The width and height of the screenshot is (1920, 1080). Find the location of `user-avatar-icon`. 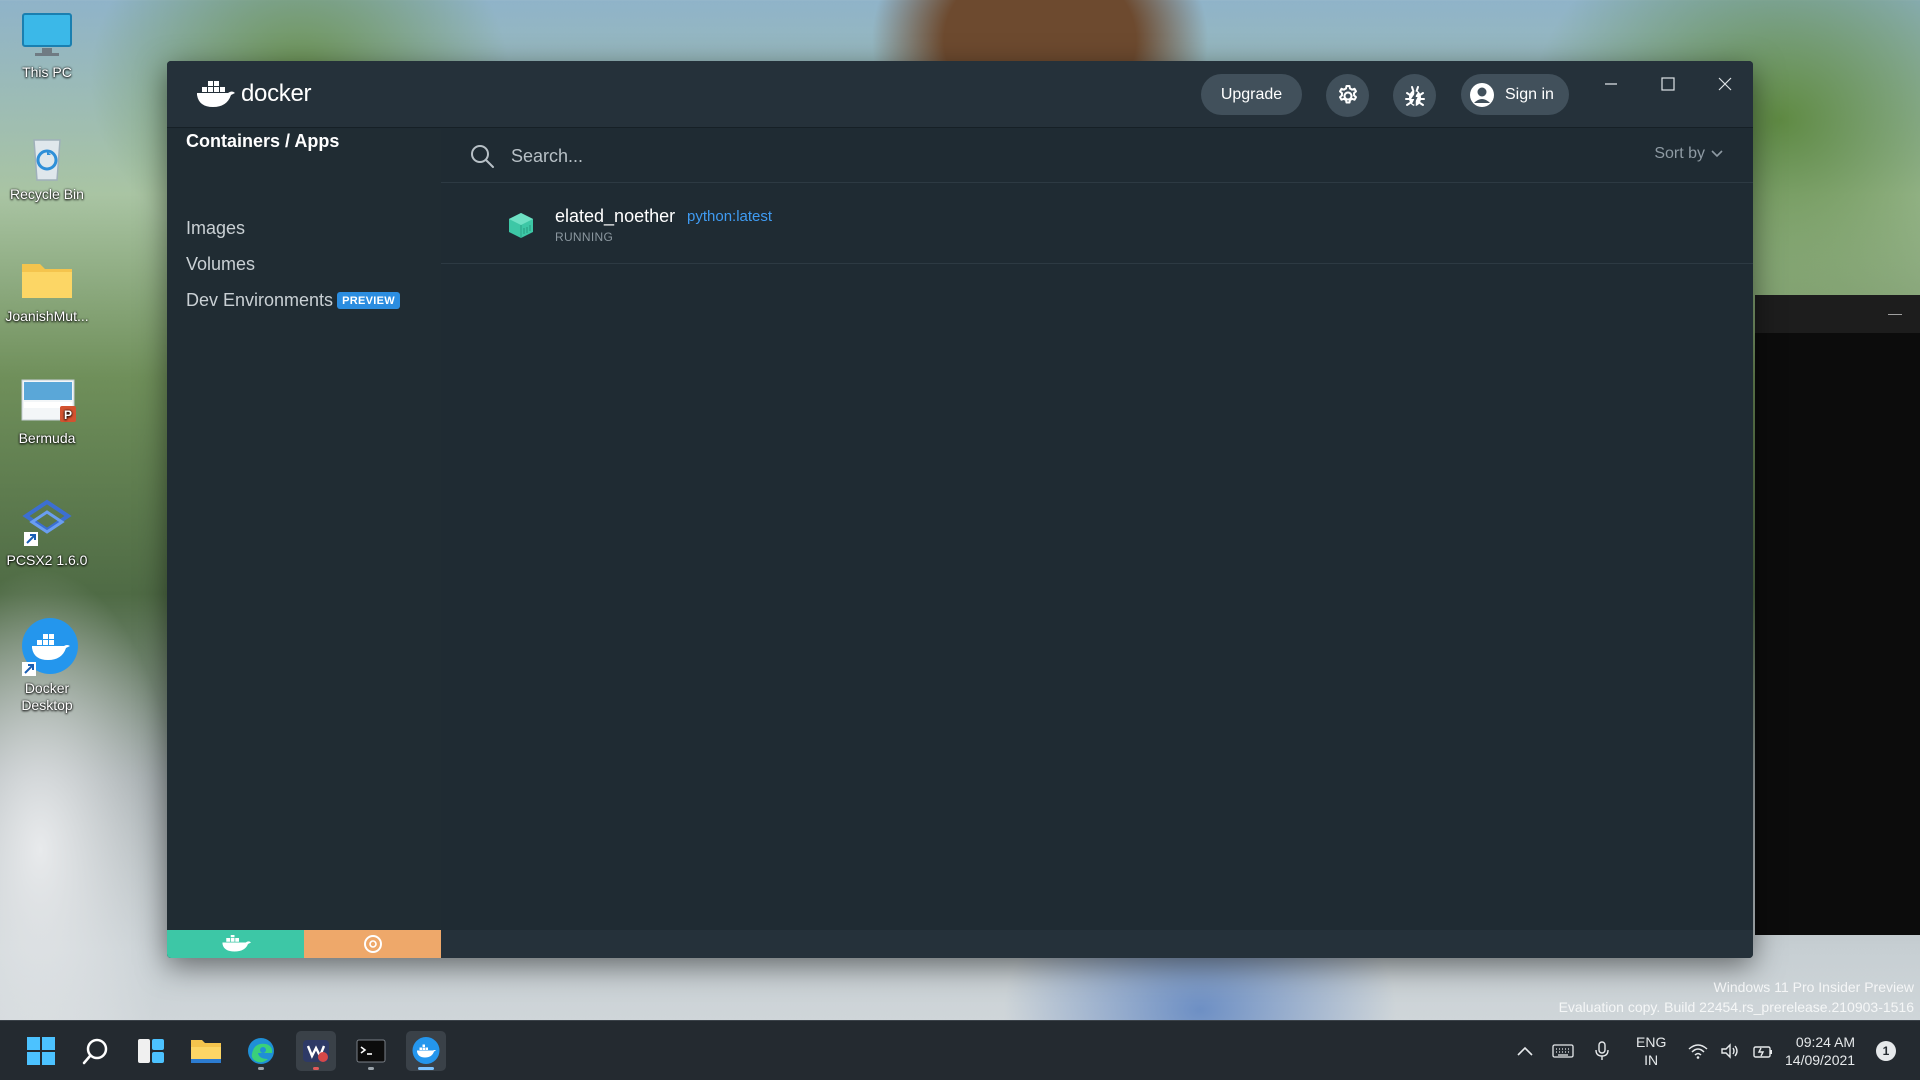

user-avatar-icon is located at coordinates (1482, 94).